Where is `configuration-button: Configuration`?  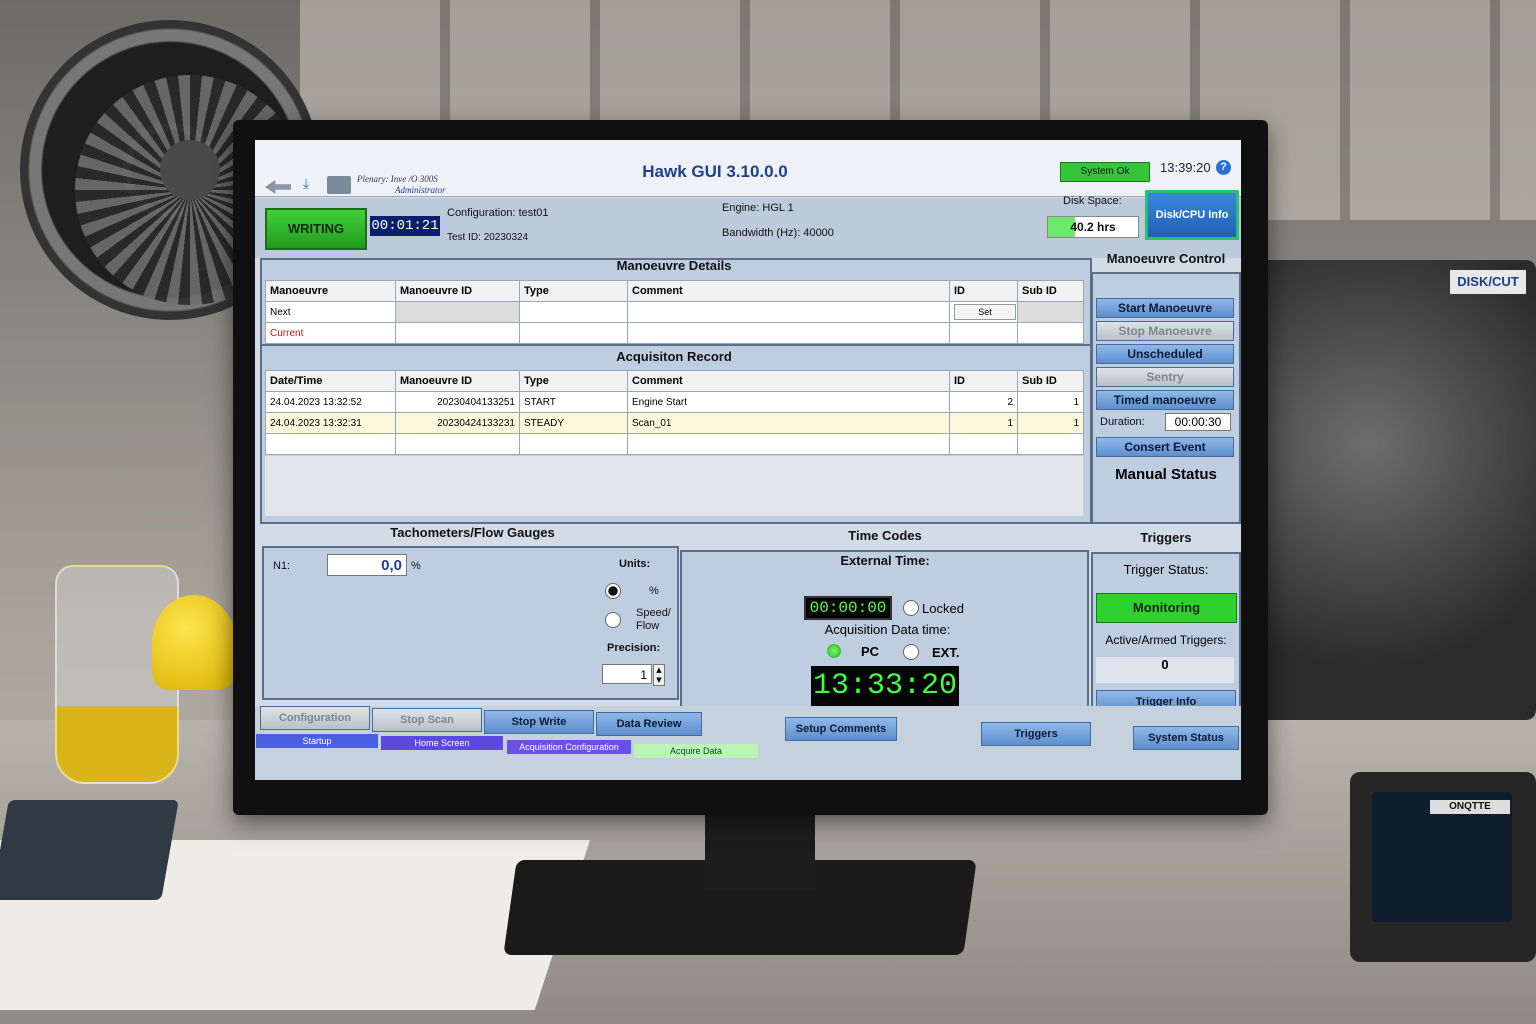 configuration-button: Configuration is located at coordinates (315, 718).